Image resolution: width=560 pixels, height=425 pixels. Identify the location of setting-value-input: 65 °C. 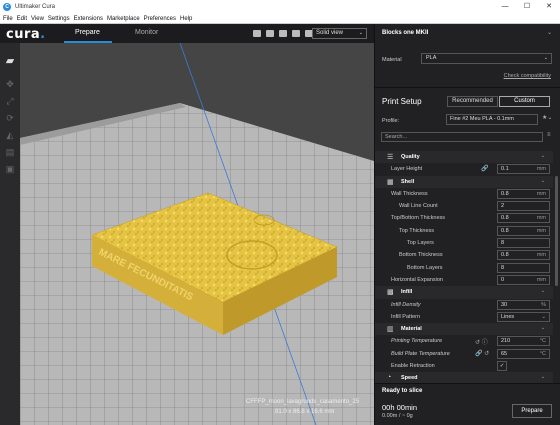
(523, 353).